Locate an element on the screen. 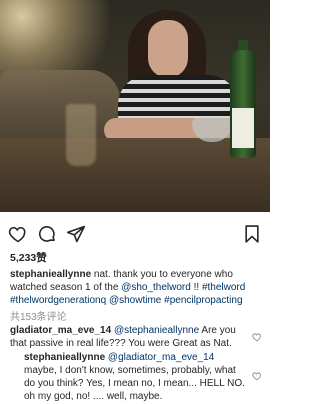  photo-face is located at coordinates (168, 49).